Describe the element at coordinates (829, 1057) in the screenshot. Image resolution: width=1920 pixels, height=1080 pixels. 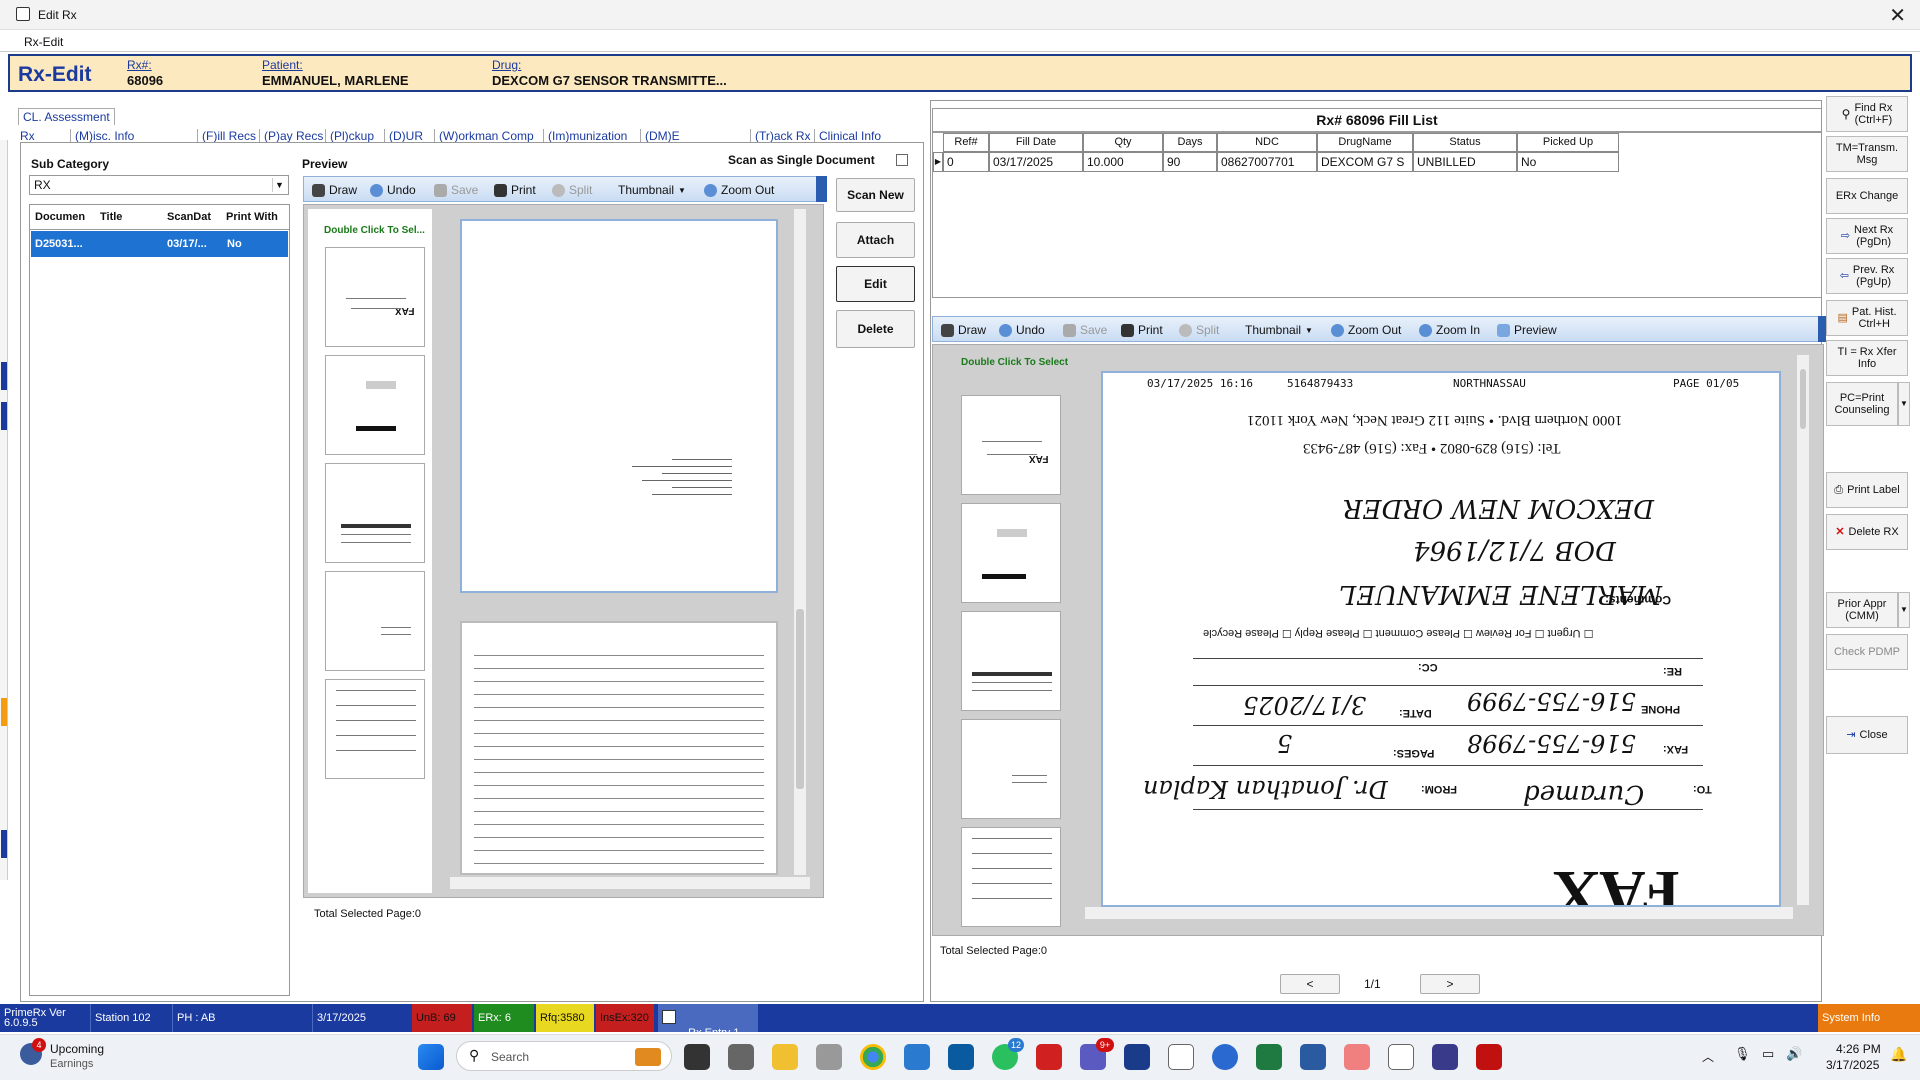
I see `calculator-icon` at that location.